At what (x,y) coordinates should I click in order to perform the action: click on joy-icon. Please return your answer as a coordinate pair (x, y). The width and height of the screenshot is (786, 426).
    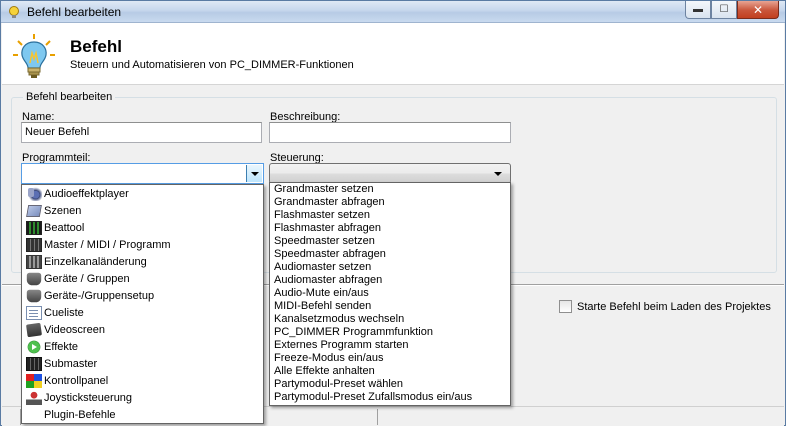
    Looking at the image, I should click on (34, 397).